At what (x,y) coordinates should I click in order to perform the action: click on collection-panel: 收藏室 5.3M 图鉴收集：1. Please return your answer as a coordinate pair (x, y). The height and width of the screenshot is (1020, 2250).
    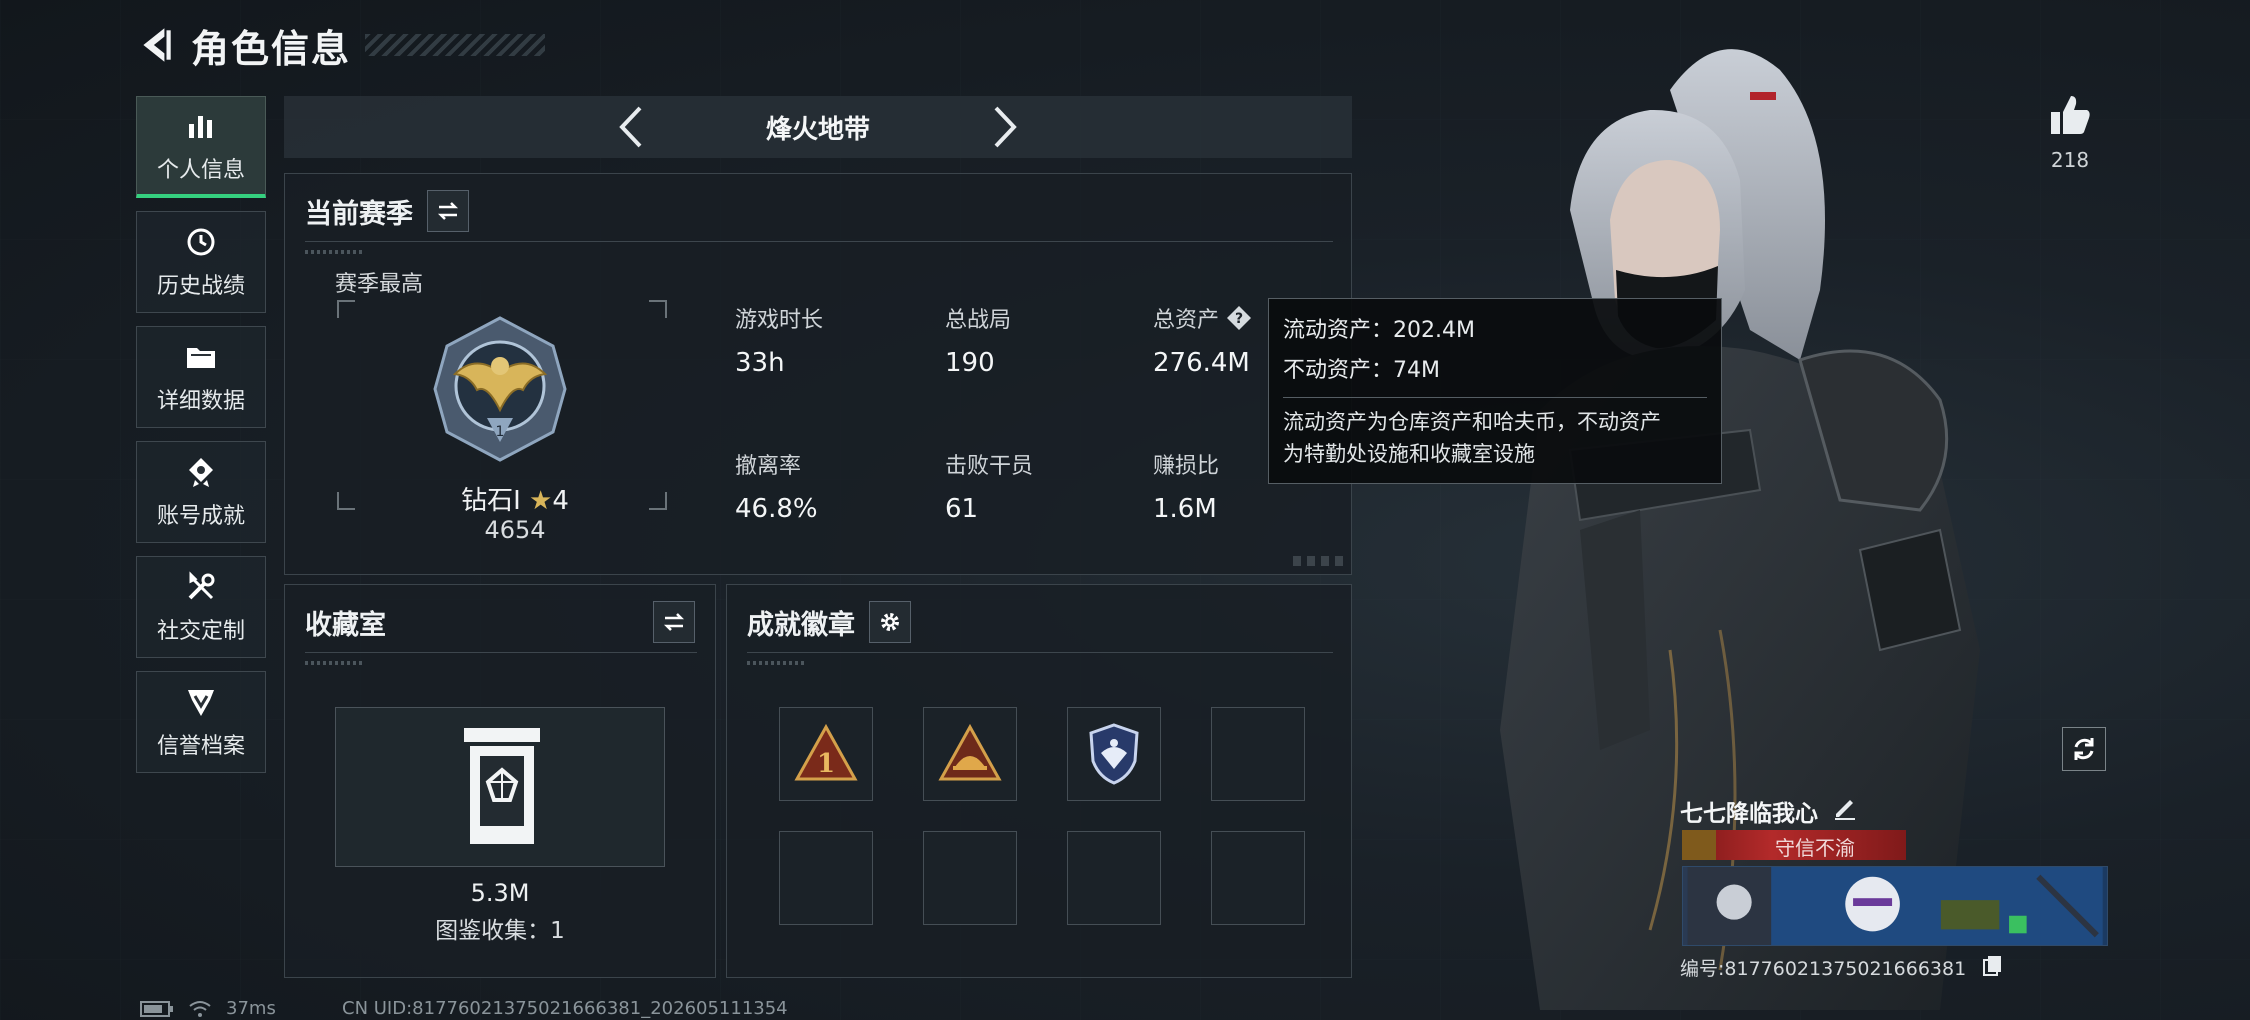
    Looking at the image, I should click on (500, 781).